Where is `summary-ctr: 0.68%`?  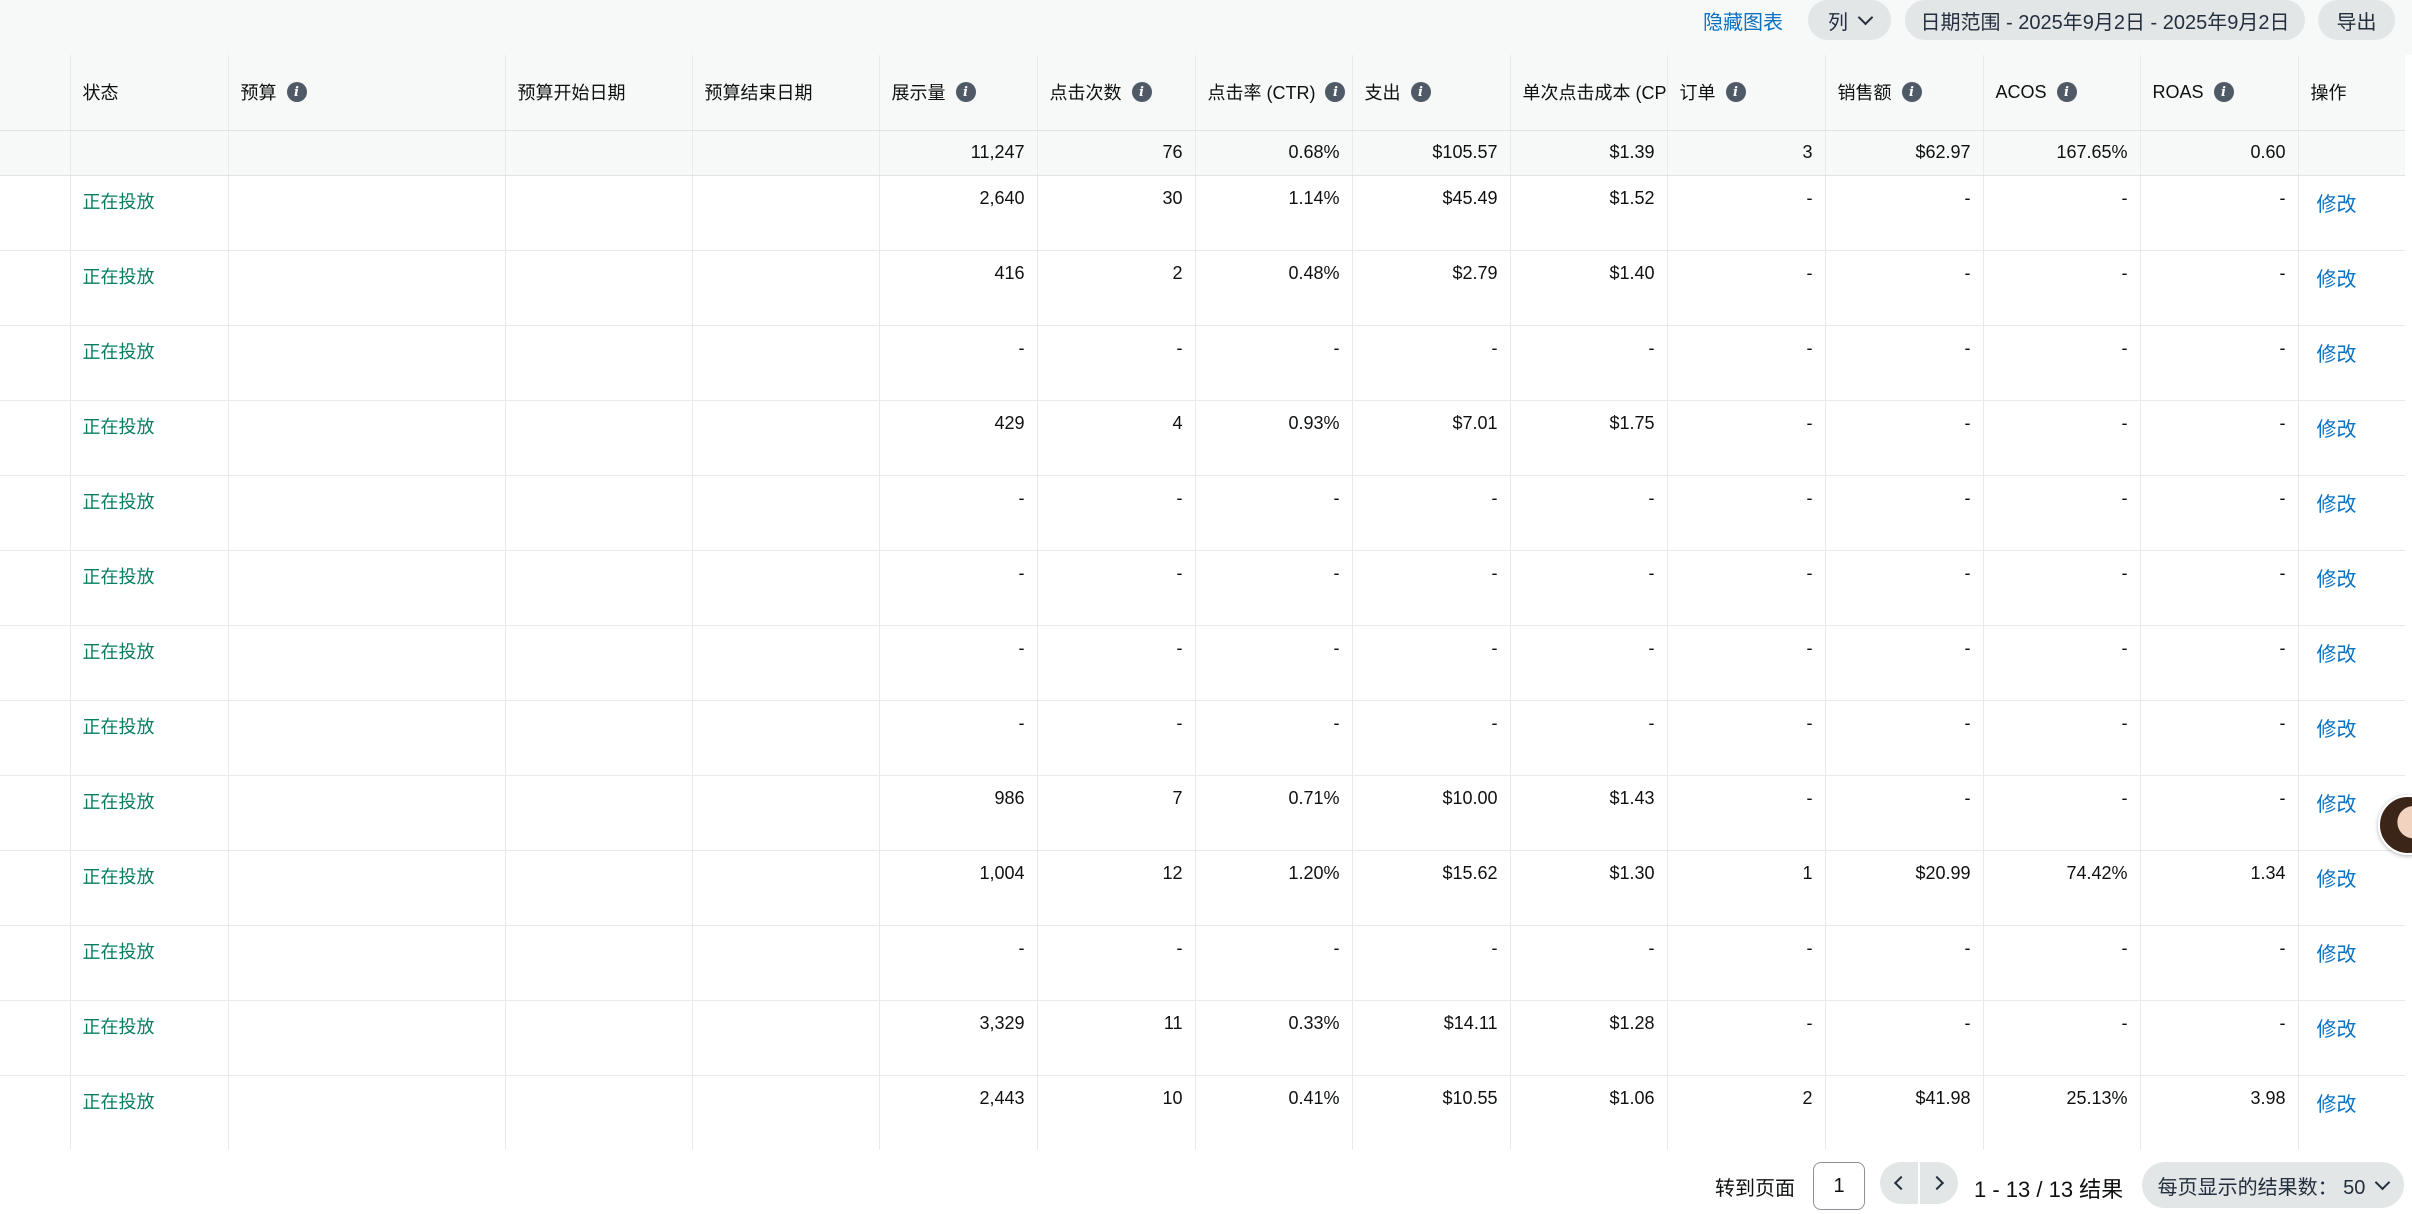
summary-ctr: 0.68% is located at coordinates (1274, 153).